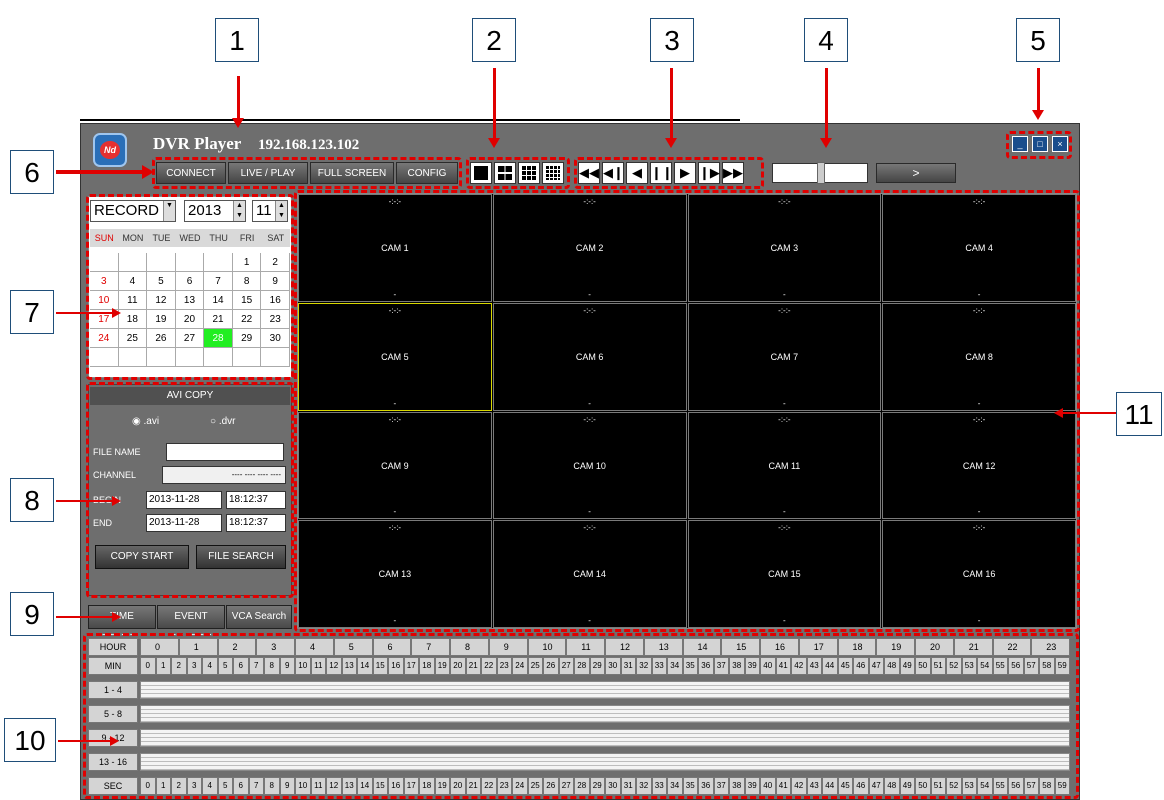  I want to click on vca-search-tab: VCA Search, so click(259, 617).